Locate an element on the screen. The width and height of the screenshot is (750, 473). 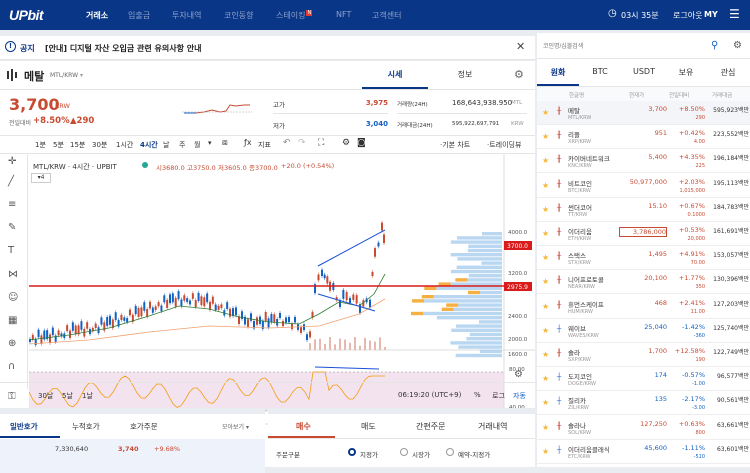
basic-chart-button: ·기본 차트 is located at coordinates (455, 145).